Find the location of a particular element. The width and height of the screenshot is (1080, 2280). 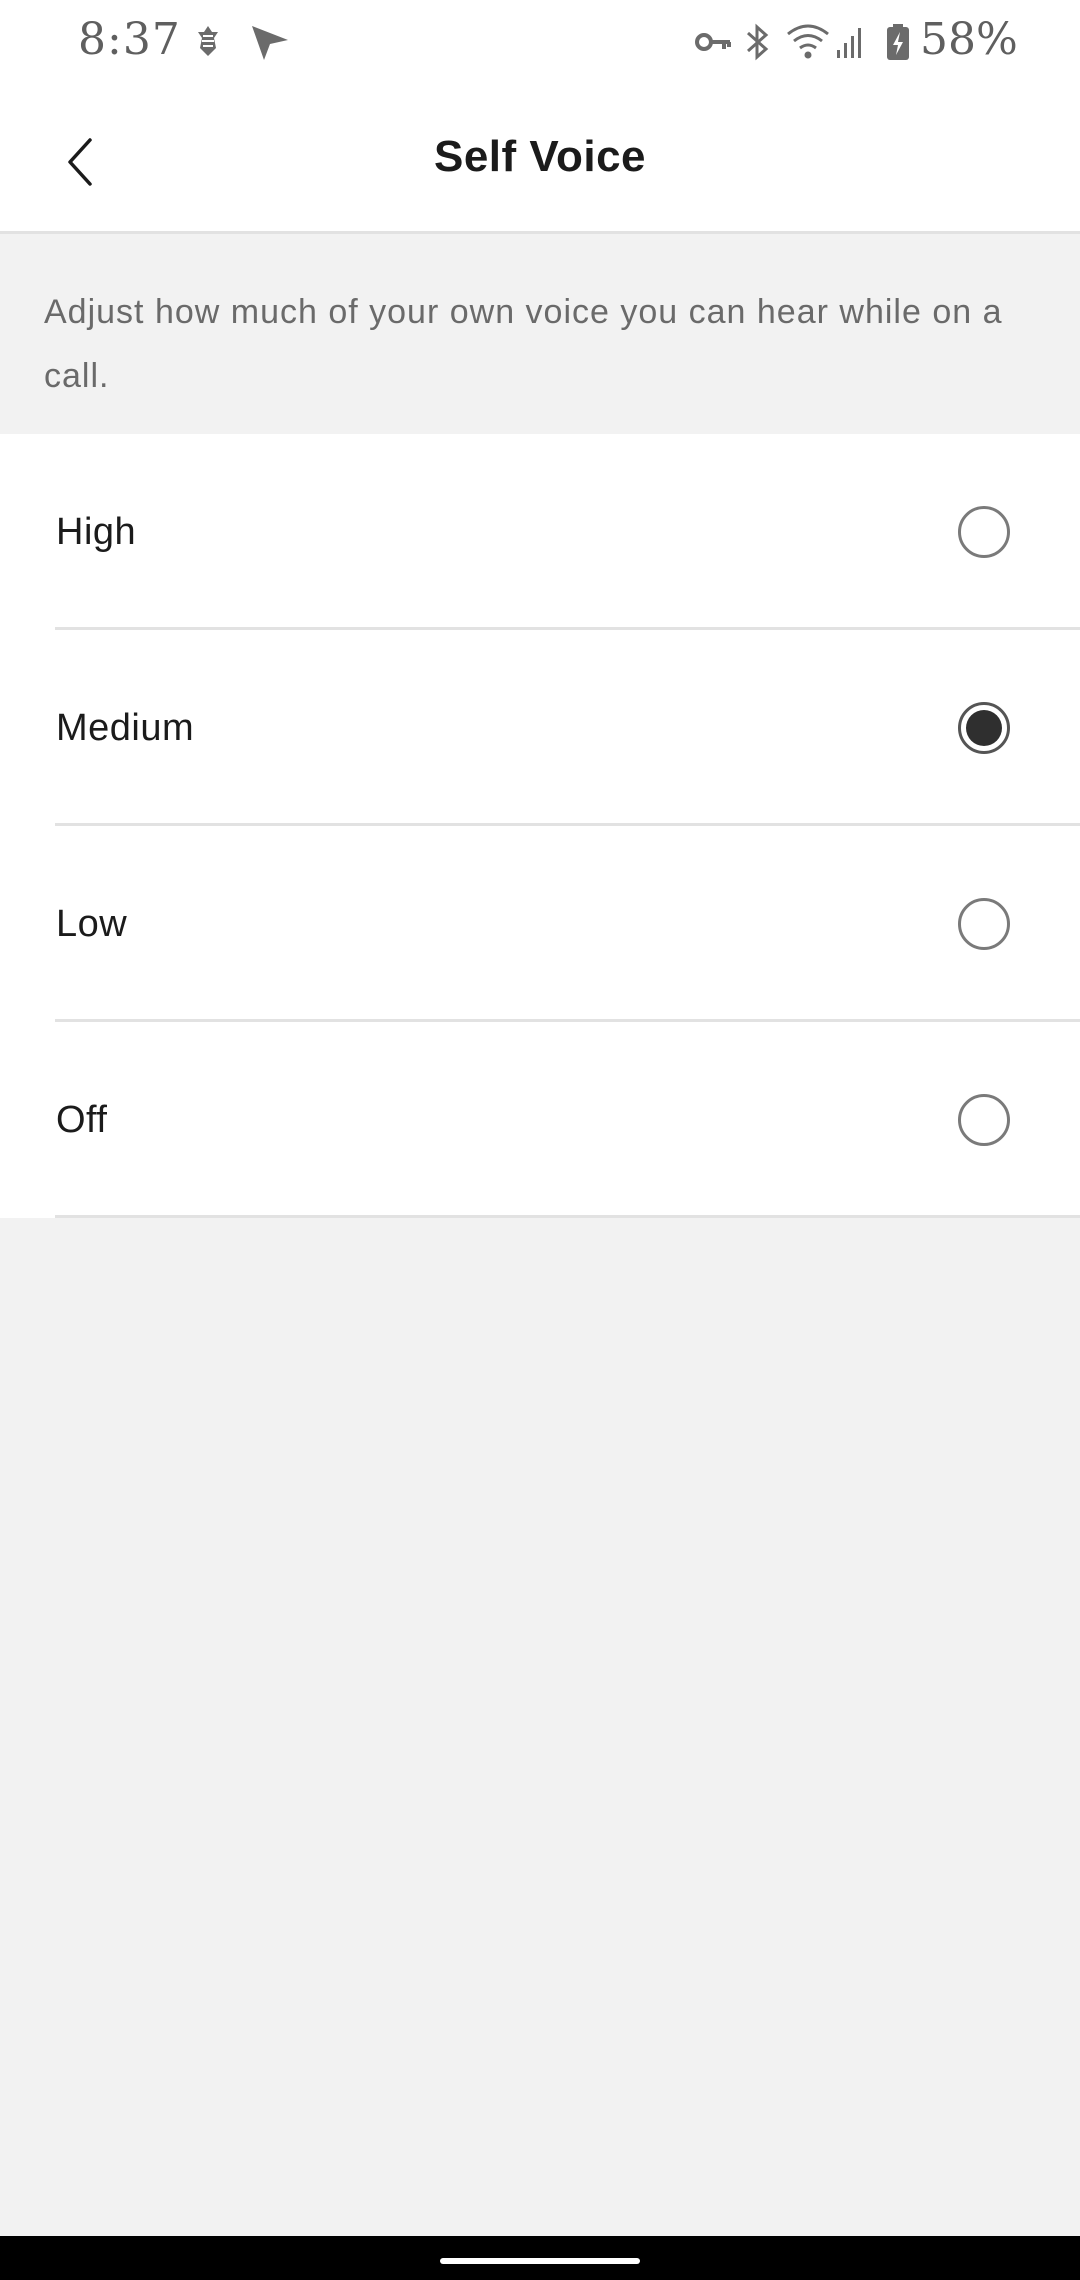

option-label: Off is located at coordinates (82, 1120).